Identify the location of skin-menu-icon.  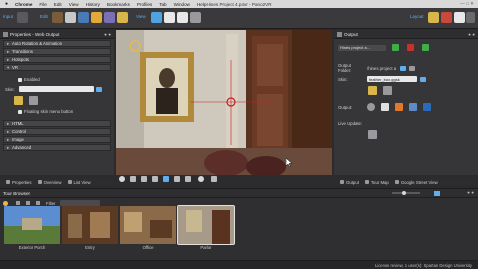
(99, 89).